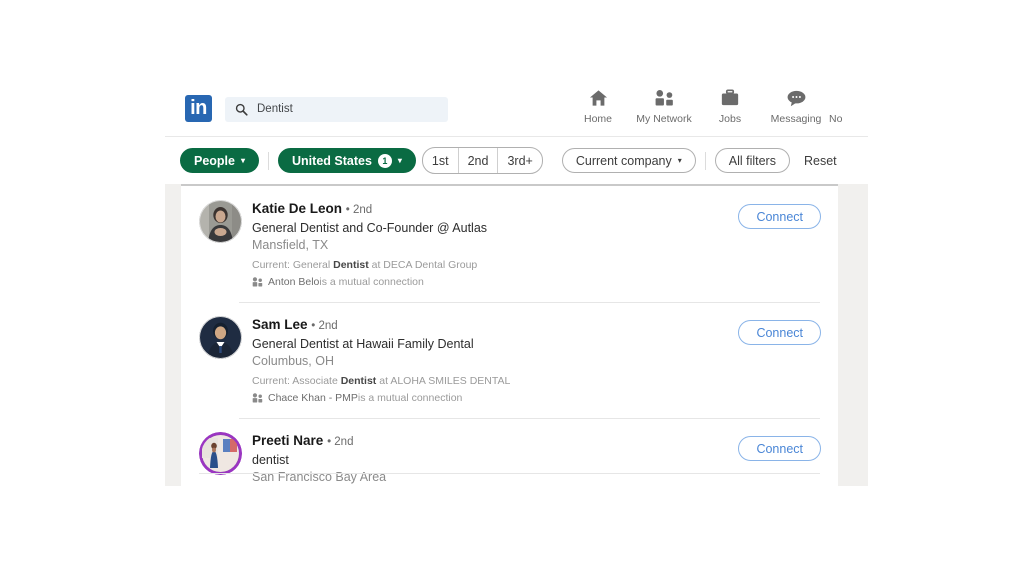 The width and height of the screenshot is (1024, 576). I want to click on result-name: Sam Lee, so click(280, 324).